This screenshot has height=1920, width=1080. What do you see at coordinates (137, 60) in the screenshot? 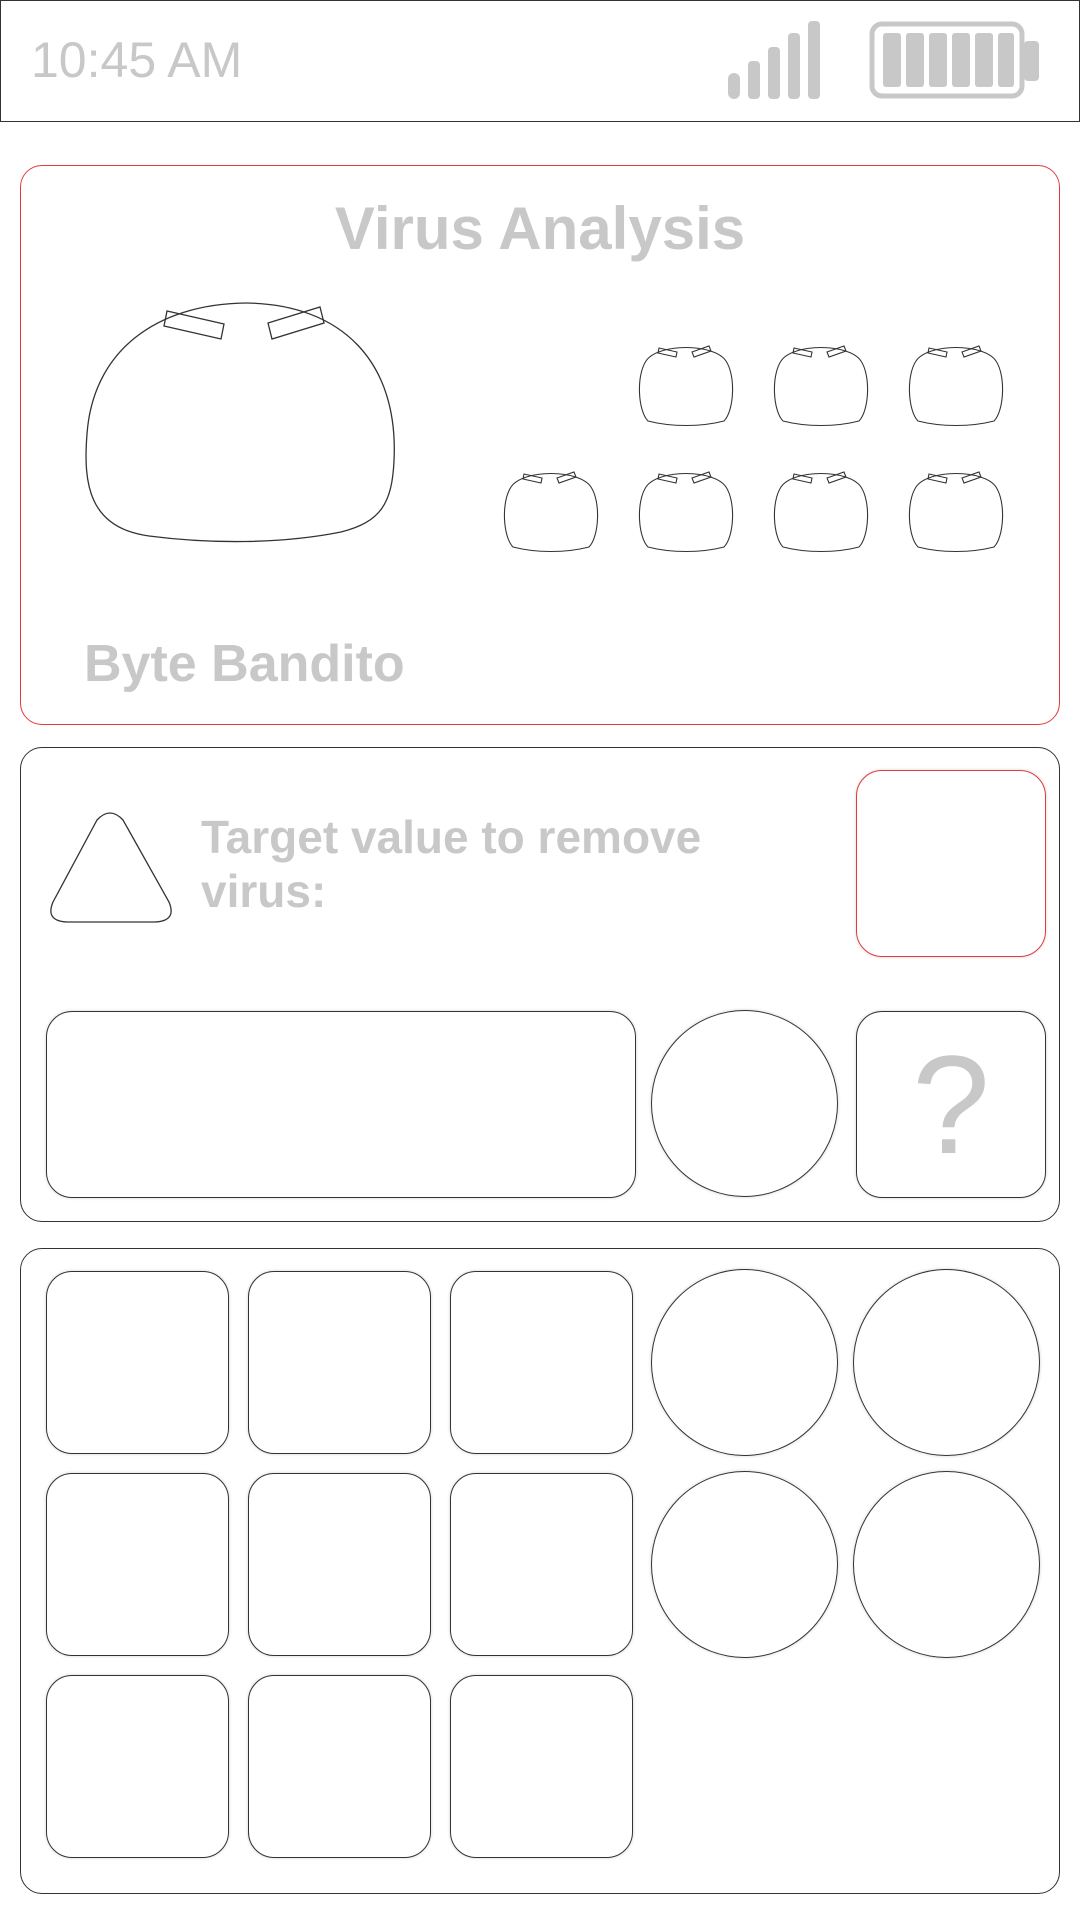
I see `status-time: 10:45 AM` at bounding box center [137, 60].